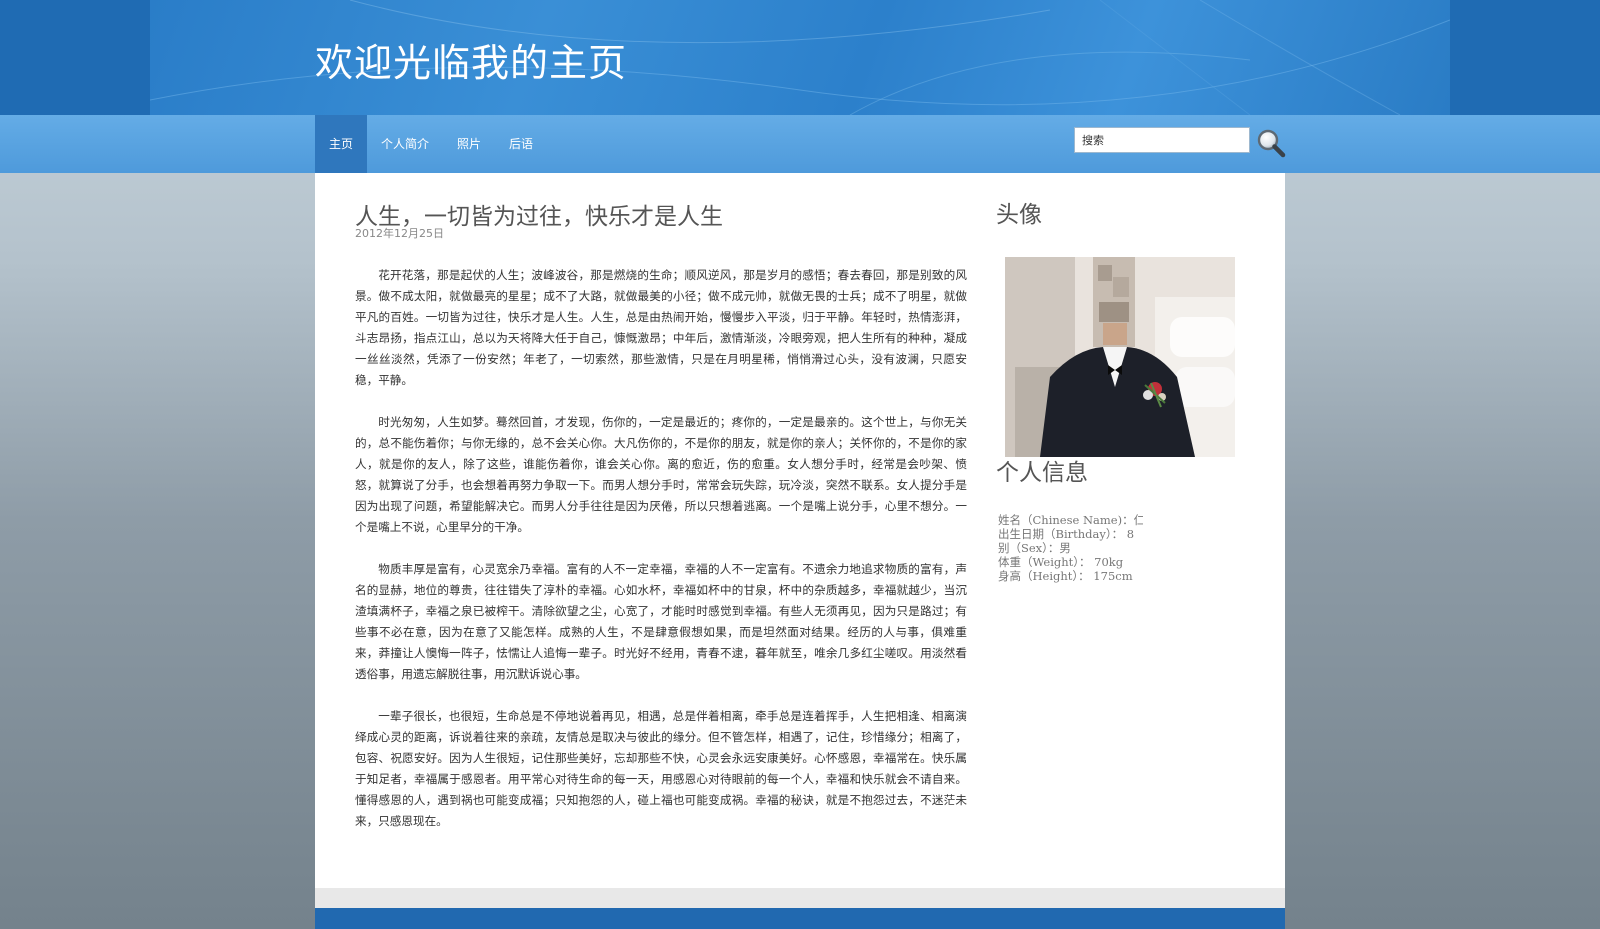 This screenshot has width=1600, height=929. What do you see at coordinates (1070, 520) in the screenshot?
I see `info-name: 姓名（Chinese Name)：仁` at bounding box center [1070, 520].